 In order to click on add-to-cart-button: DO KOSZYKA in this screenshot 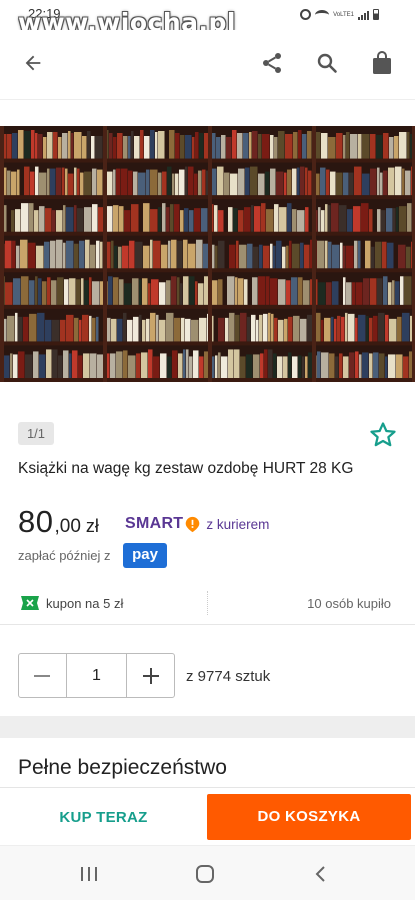, I will do `click(309, 817)`.